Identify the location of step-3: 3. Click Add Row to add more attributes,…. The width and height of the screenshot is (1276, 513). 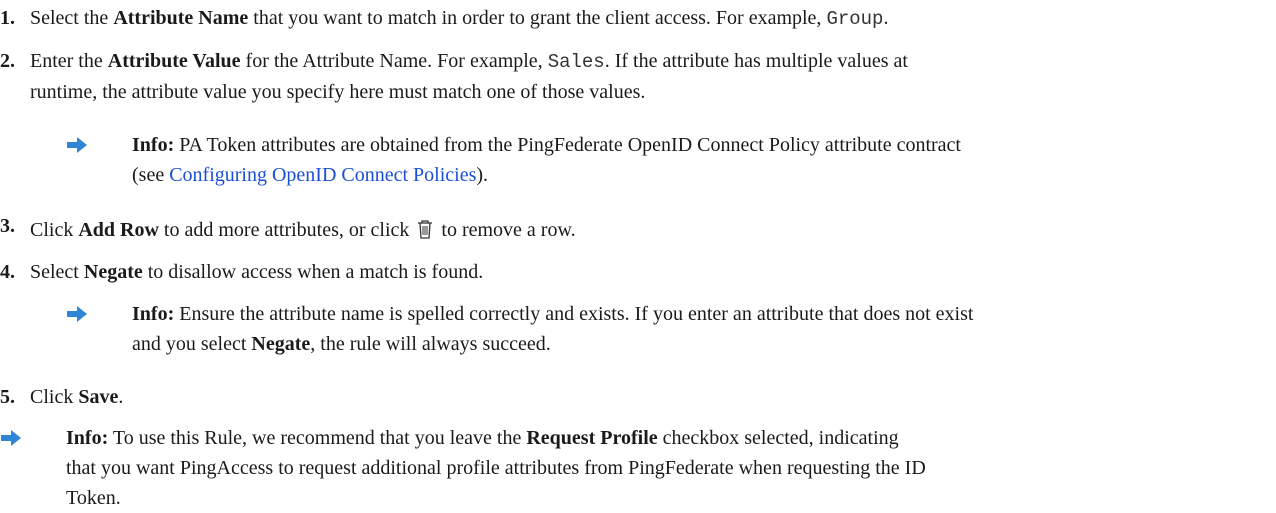
(625, 230).